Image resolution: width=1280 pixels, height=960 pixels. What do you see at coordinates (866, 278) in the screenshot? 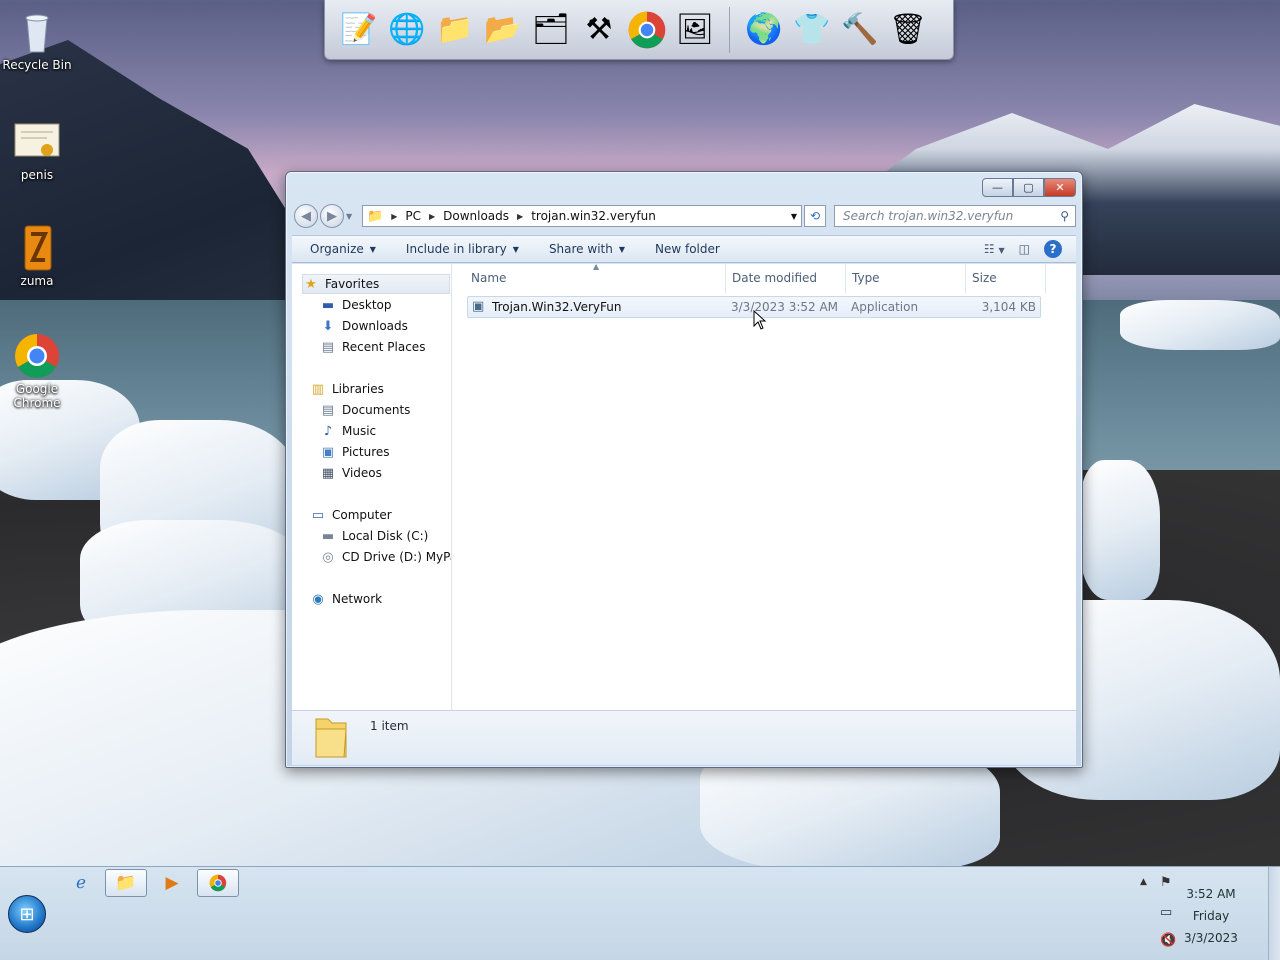
I see `column-type: Type` at bounding box center [866, 278].